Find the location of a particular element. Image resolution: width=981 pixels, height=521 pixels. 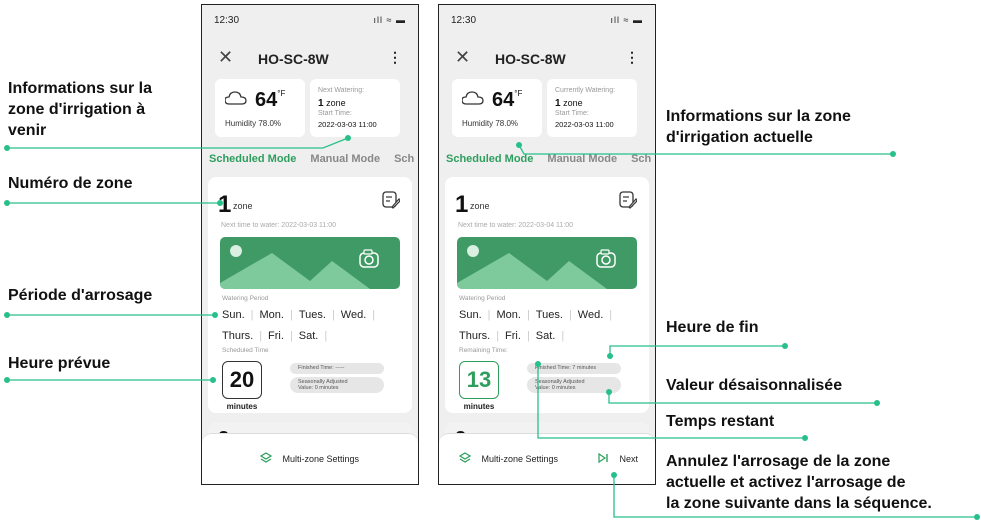

annotation-remaining-time: Temps restant is located at coordinates (720, 421).